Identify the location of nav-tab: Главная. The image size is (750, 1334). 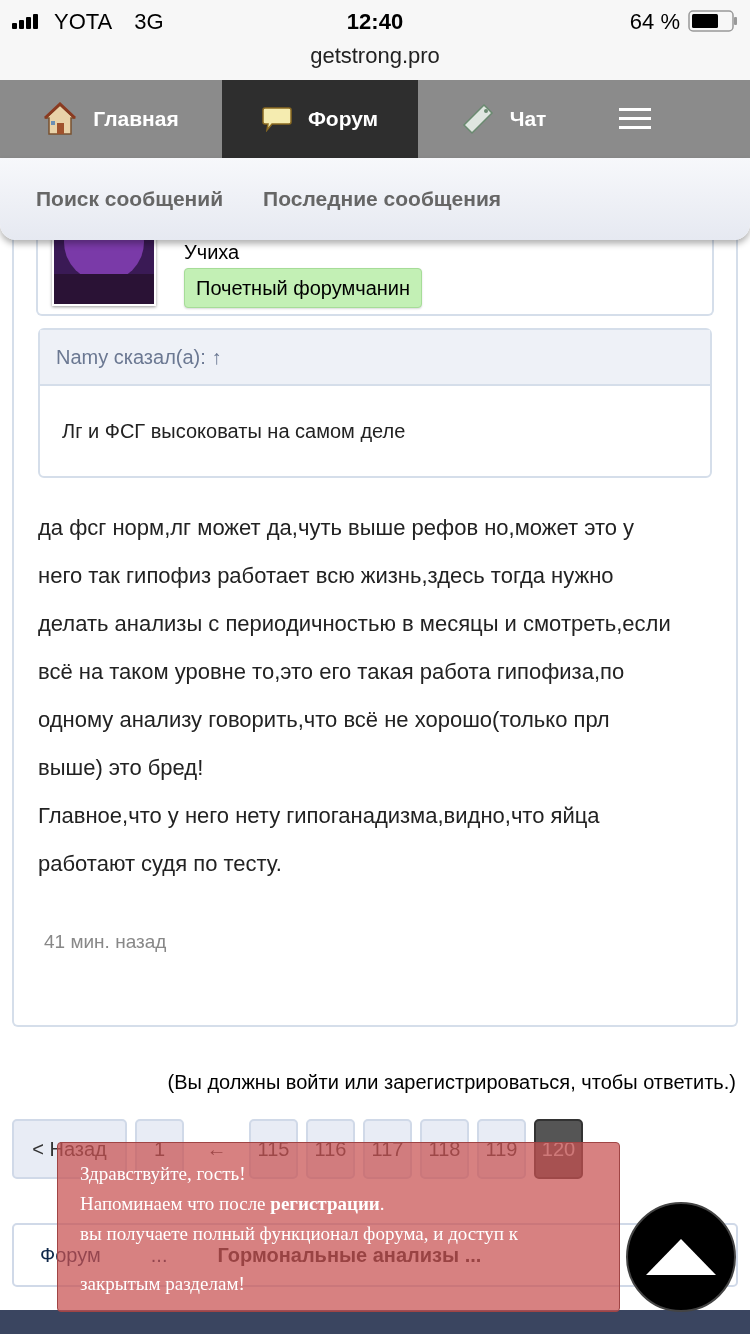
(111, 119).